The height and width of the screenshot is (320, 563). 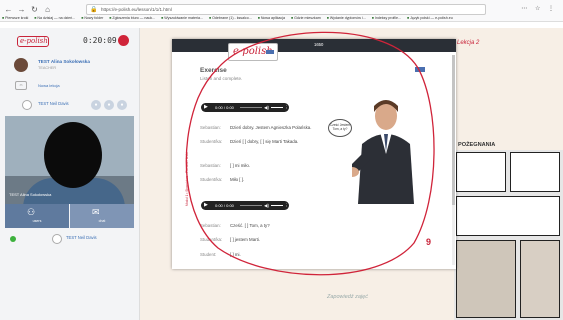 I want to click on flag-icon, so click(x=270, y=52).